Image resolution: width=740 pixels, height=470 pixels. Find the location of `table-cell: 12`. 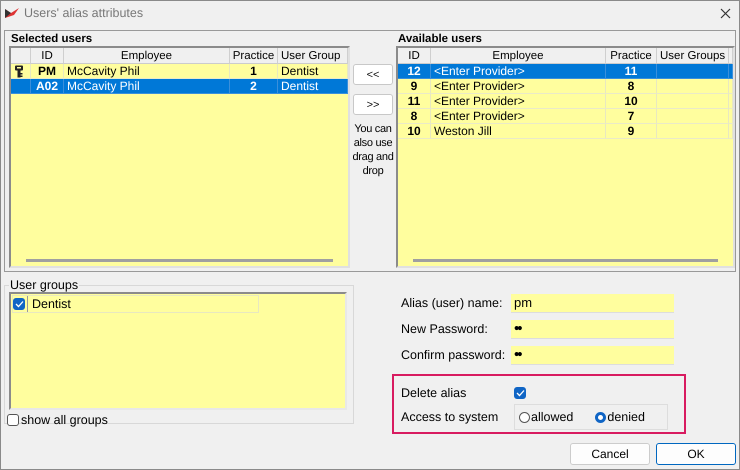

table-cell: 12 is located at coordinates (414, 71).